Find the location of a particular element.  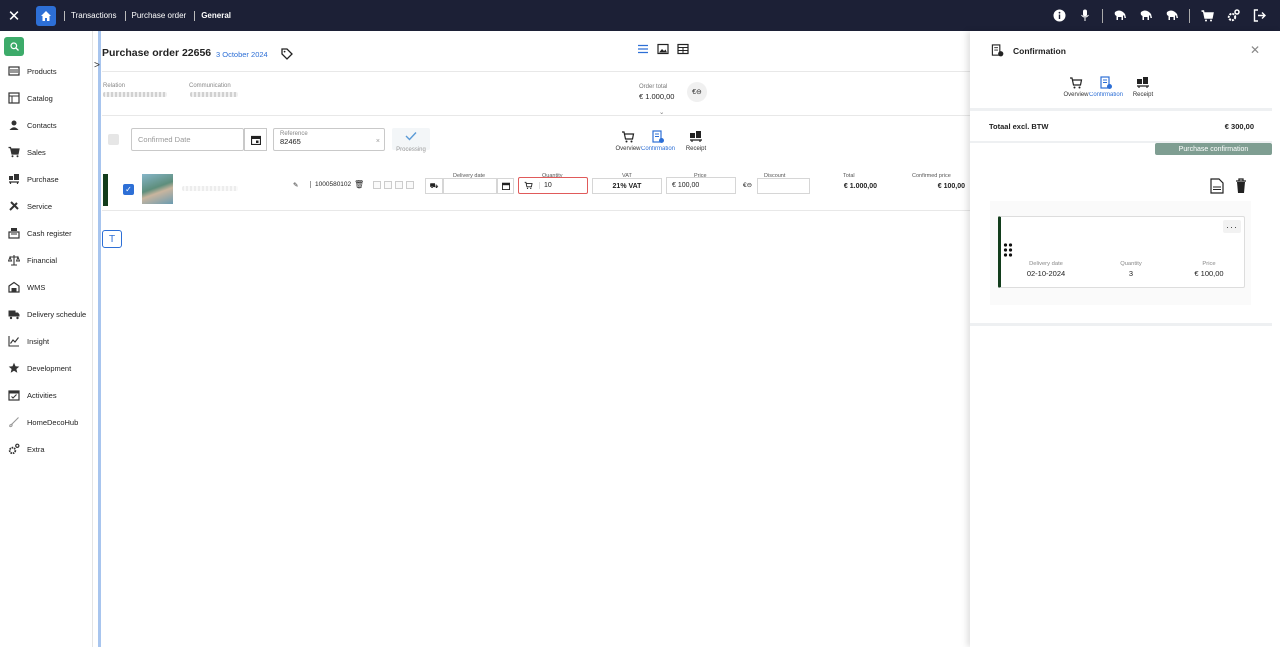

panel-tab-receipt-label: Receipt is located at coordinates (1143, 95).